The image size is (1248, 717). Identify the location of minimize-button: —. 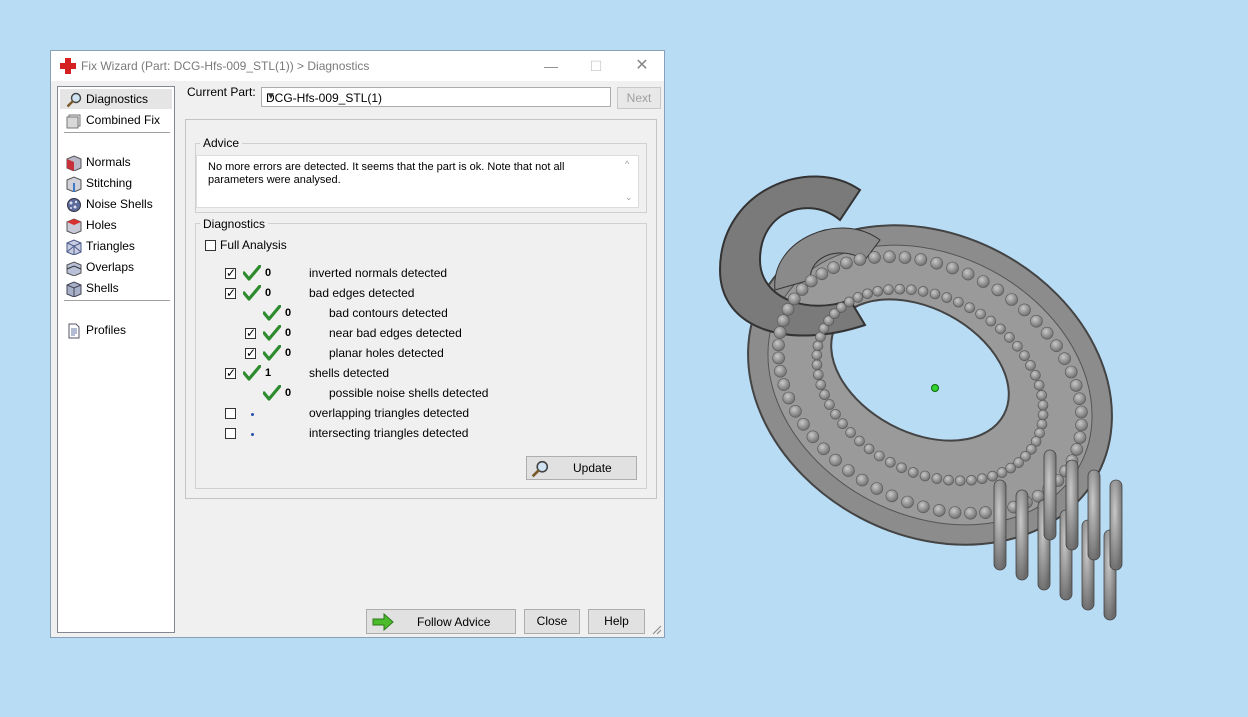
(551, 66).